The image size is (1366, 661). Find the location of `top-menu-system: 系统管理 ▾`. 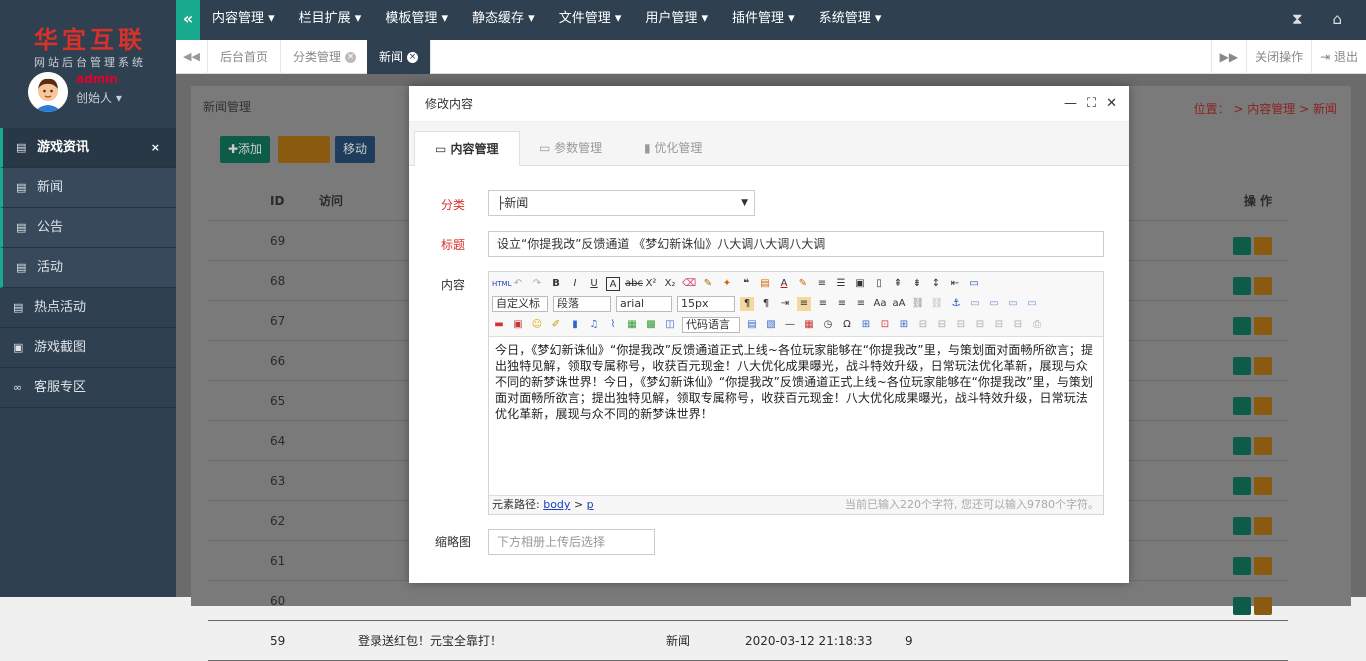

top-menu-system: 系统管理 ▾ is located at coordinates (850, 20).